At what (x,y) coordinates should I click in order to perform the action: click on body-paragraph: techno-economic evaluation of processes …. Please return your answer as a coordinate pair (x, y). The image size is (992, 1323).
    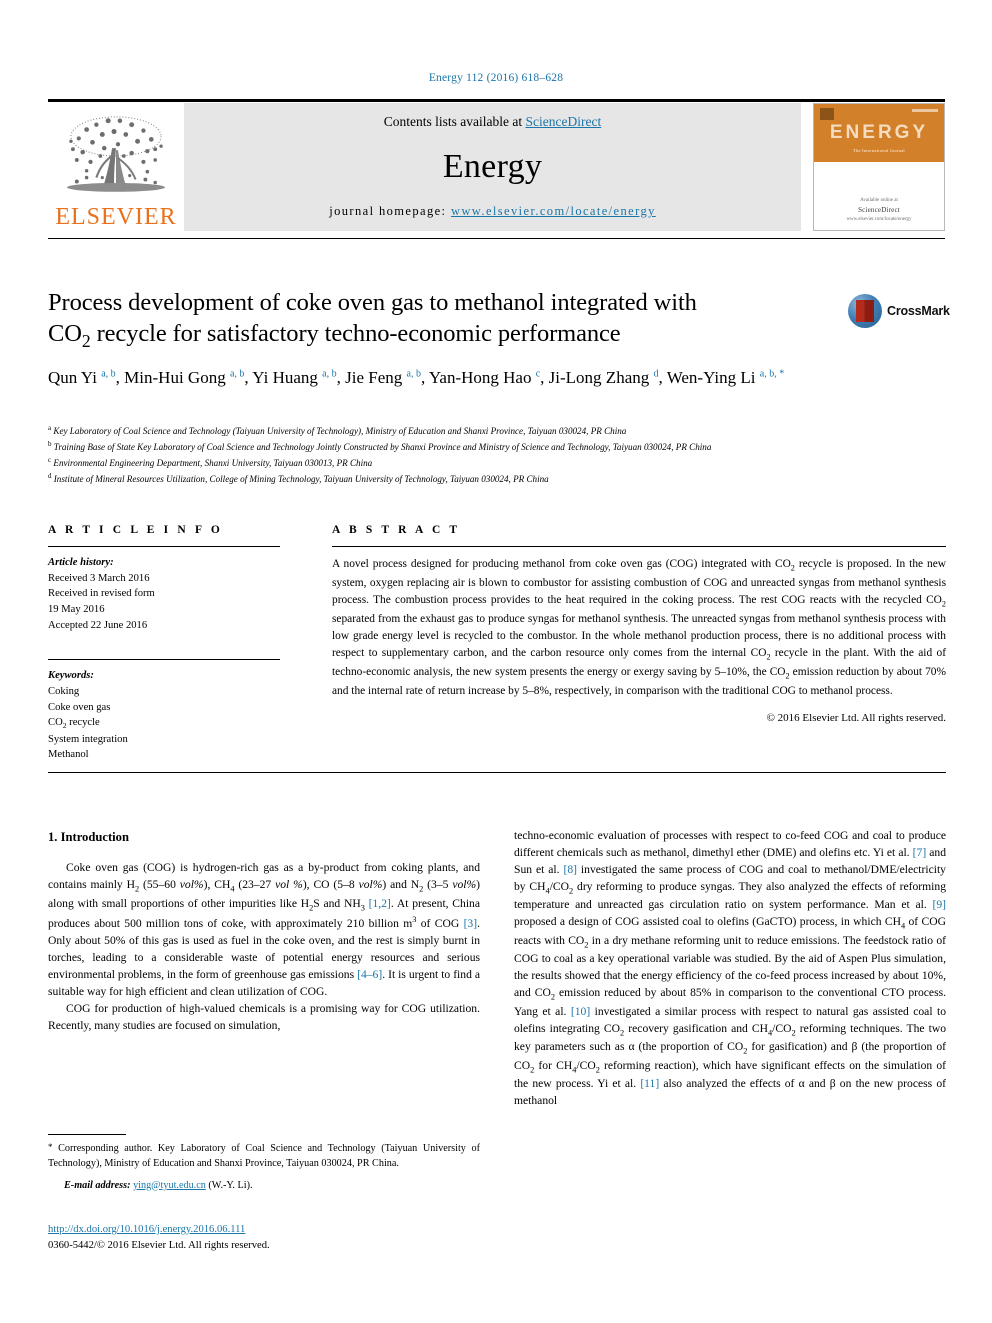
    Looking at the image, I should click on (730, 968).